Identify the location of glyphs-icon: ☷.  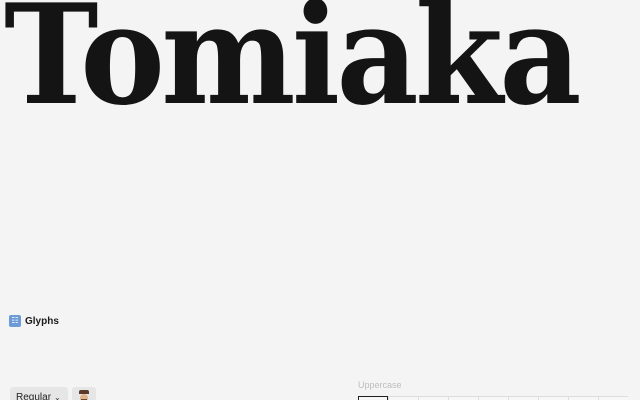
(15, 321).